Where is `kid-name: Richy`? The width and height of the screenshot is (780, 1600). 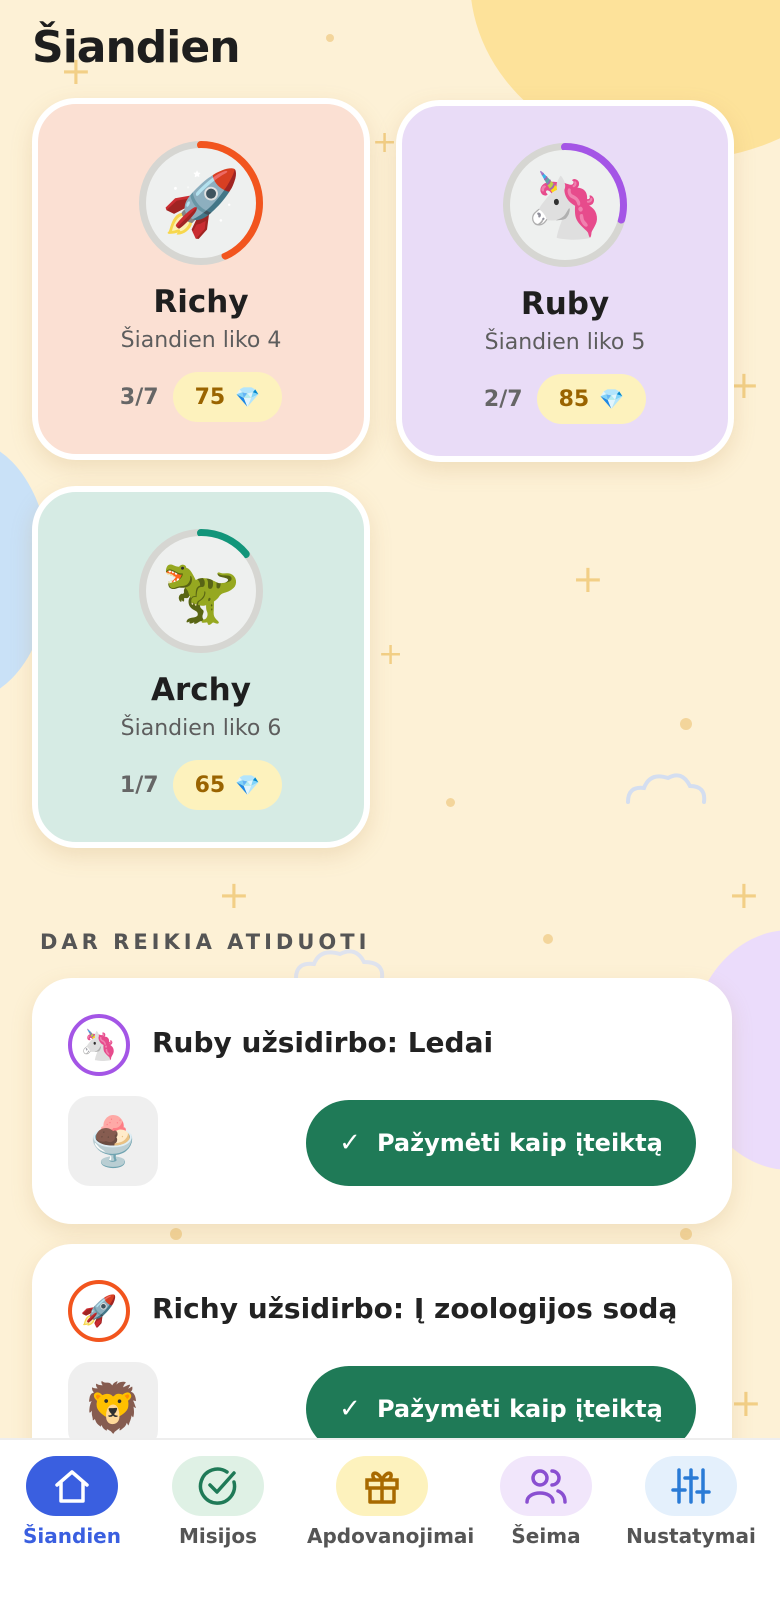
kid-name: Richy is located at coordinates (201, 302).